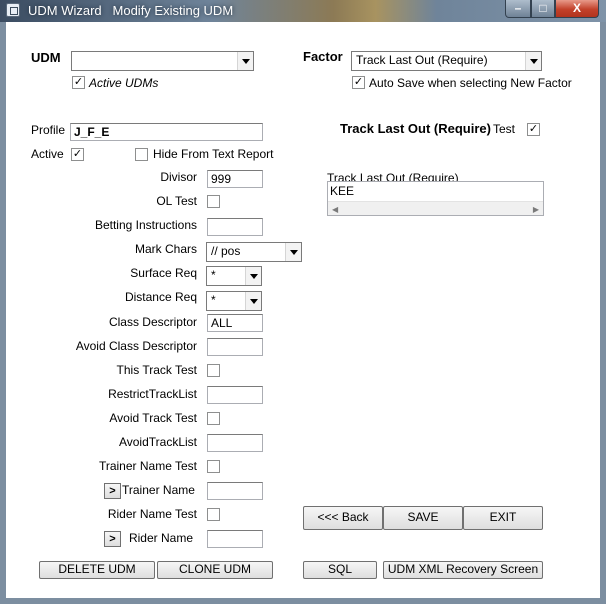  Describe the element at coordinates (235, 443) in the screenshot. I see `avoid-track-list-input` at that location.